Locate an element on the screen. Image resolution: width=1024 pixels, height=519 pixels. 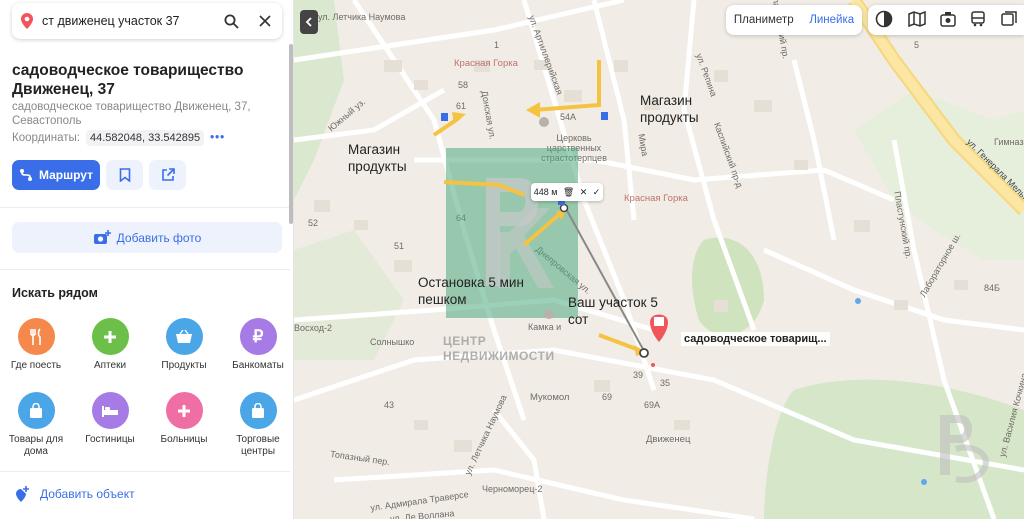
search-box: ст движенец участок 37 is located at coordinates (147, 21).